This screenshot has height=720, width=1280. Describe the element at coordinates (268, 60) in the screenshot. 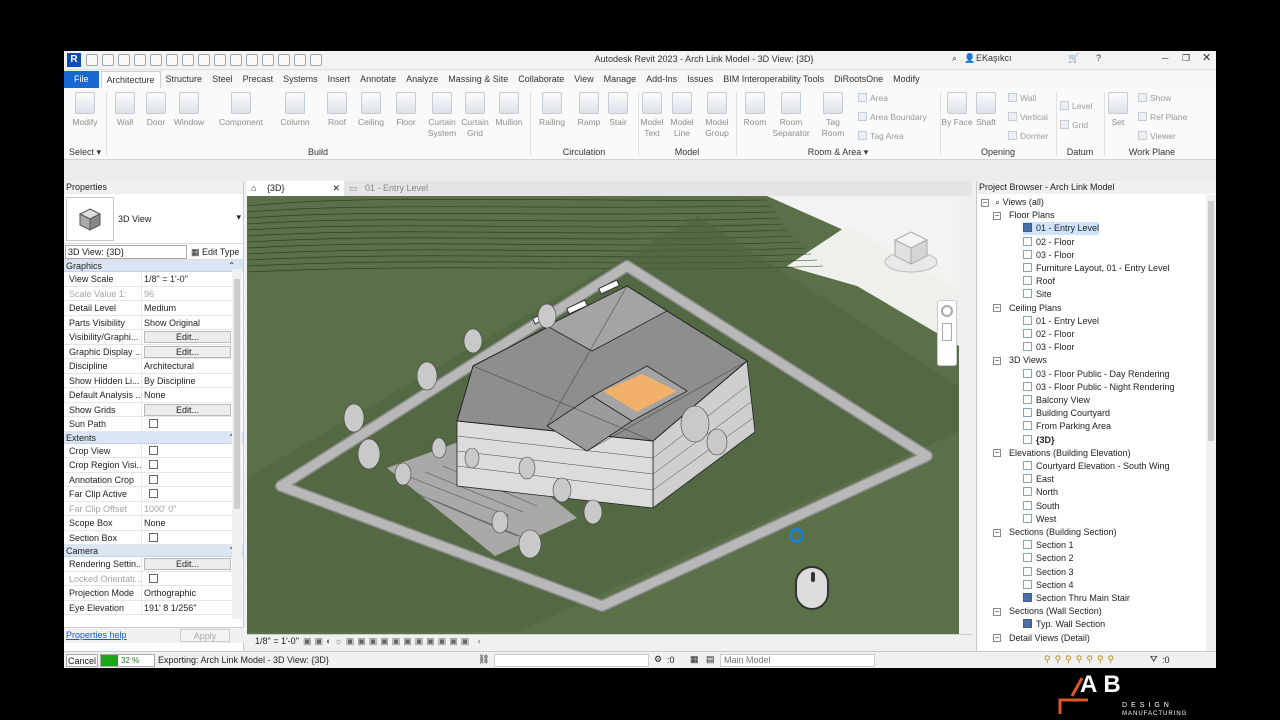

I see `3d-view-icon` at that location.